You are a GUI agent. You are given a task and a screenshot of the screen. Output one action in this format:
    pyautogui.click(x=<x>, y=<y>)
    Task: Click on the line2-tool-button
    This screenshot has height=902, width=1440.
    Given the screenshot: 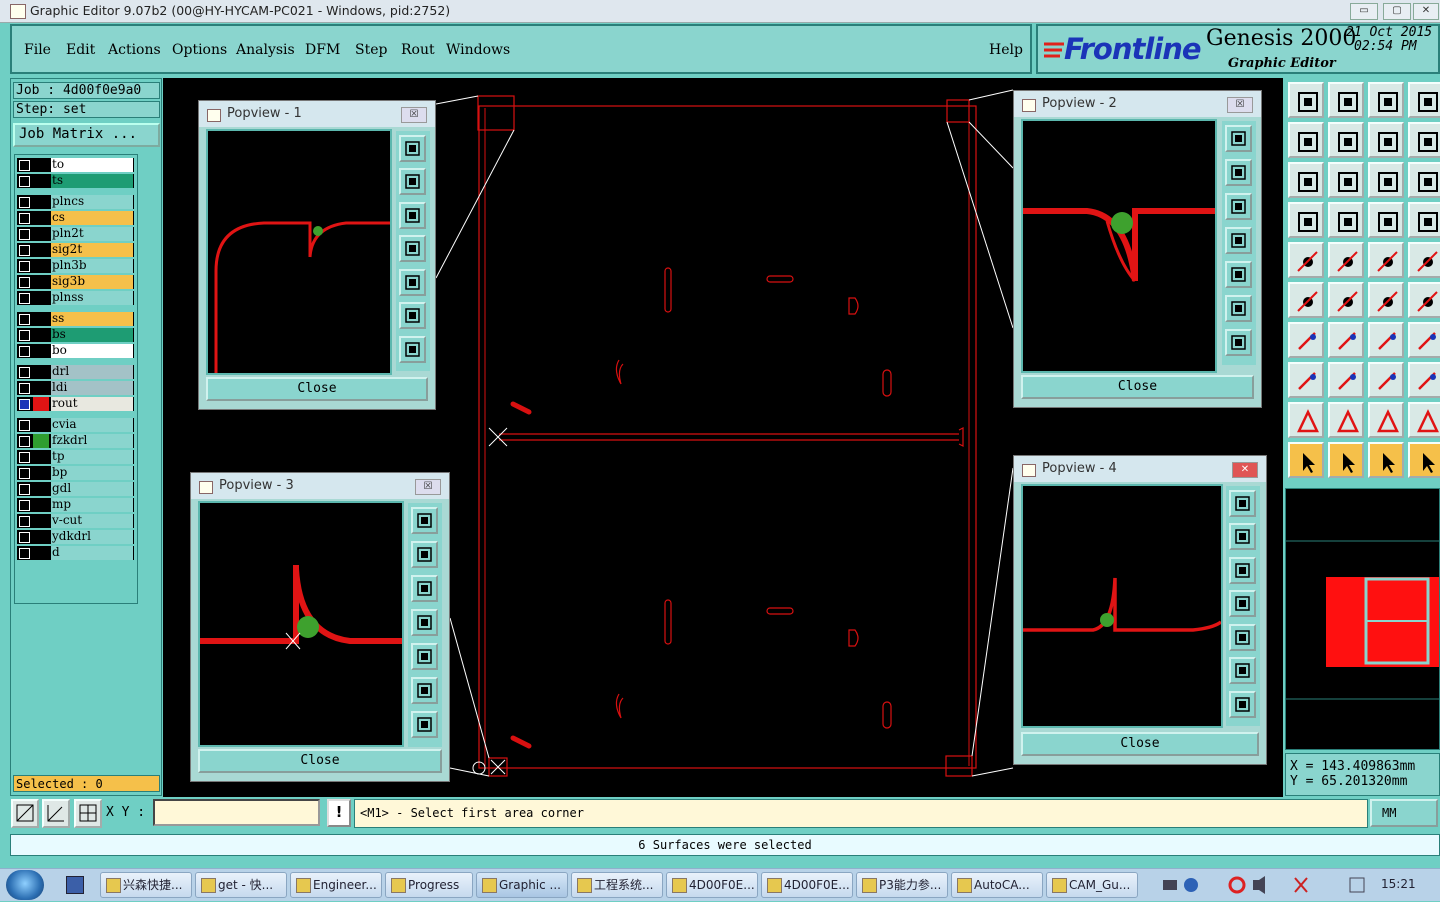 What is the action you would take?
    pyautogui.click(x=1346, y=340)
    